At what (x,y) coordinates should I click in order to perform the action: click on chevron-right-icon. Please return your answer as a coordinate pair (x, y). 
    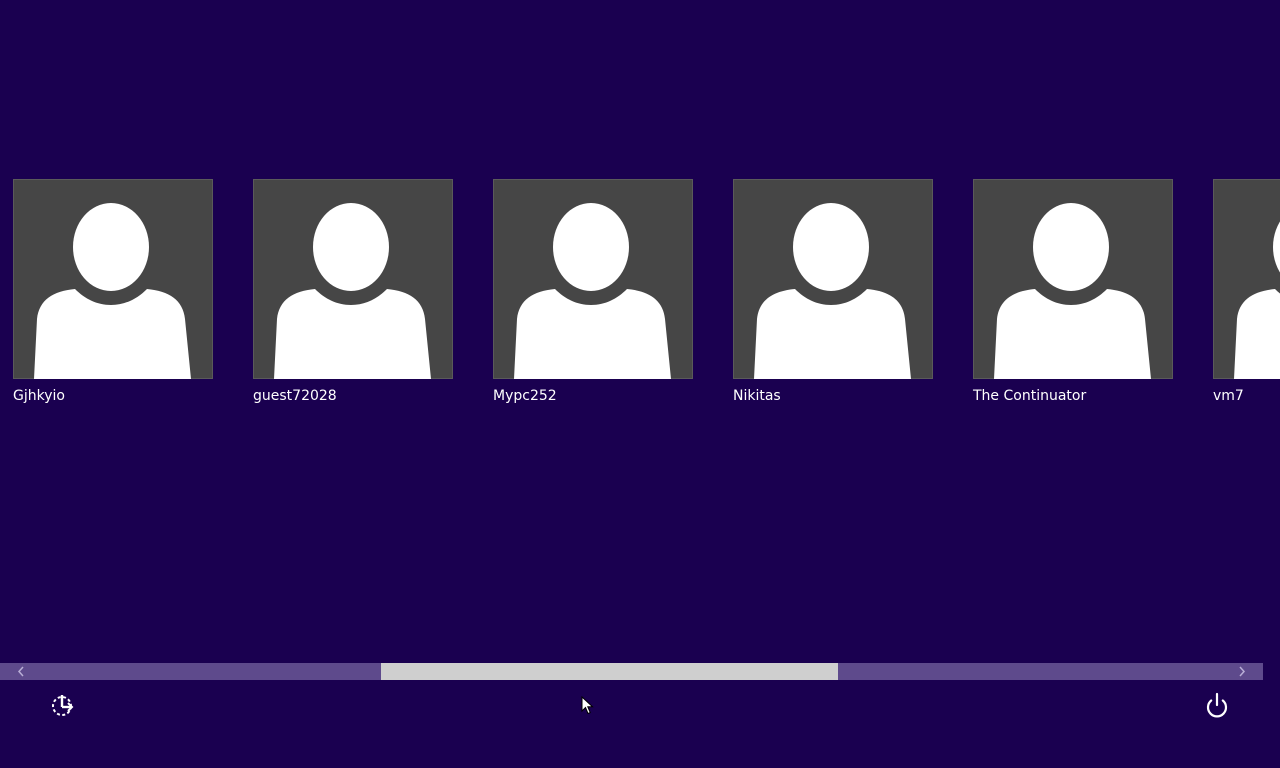
    Looking at the image, I should click on (1242, 671).